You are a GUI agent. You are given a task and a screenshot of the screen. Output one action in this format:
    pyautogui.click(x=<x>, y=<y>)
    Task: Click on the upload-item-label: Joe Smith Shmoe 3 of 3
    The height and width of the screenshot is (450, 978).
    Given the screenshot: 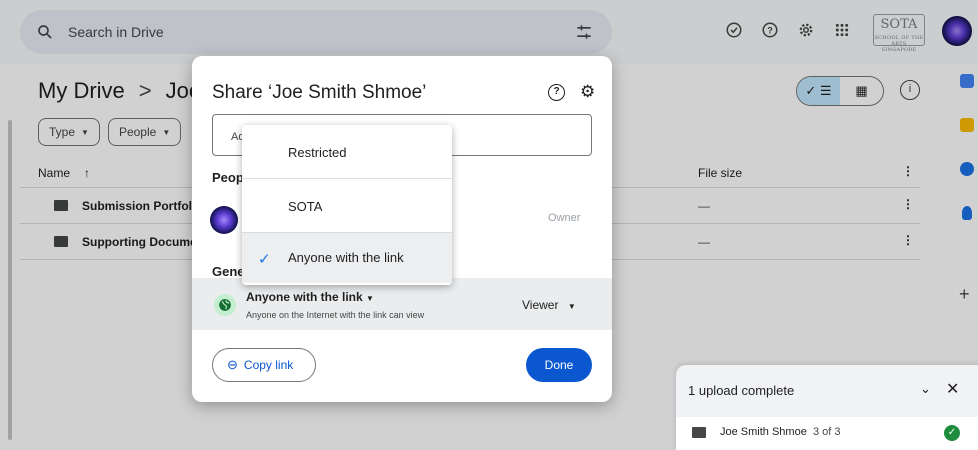 What is the action you would take?
    pyautogui.click(x=780, y=432)
    